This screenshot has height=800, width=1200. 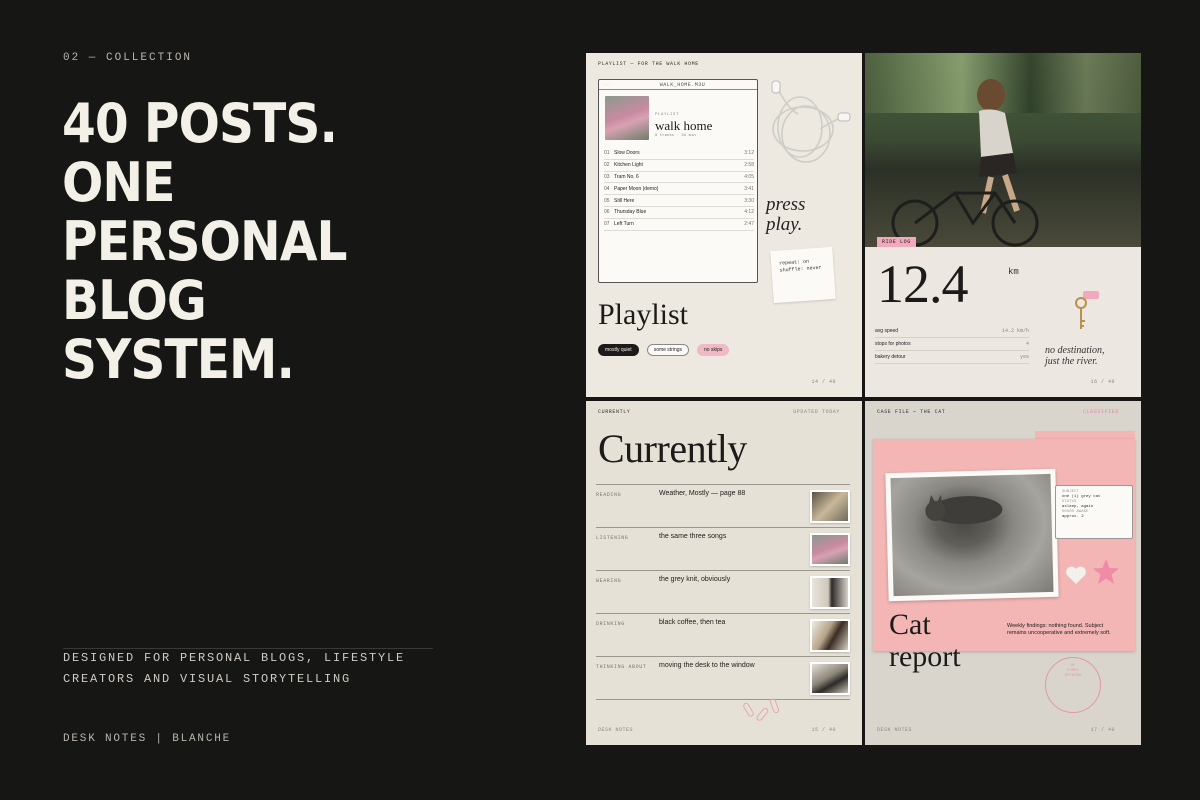 I want to click on stat-value: yes, so click(x=1024, y=357).